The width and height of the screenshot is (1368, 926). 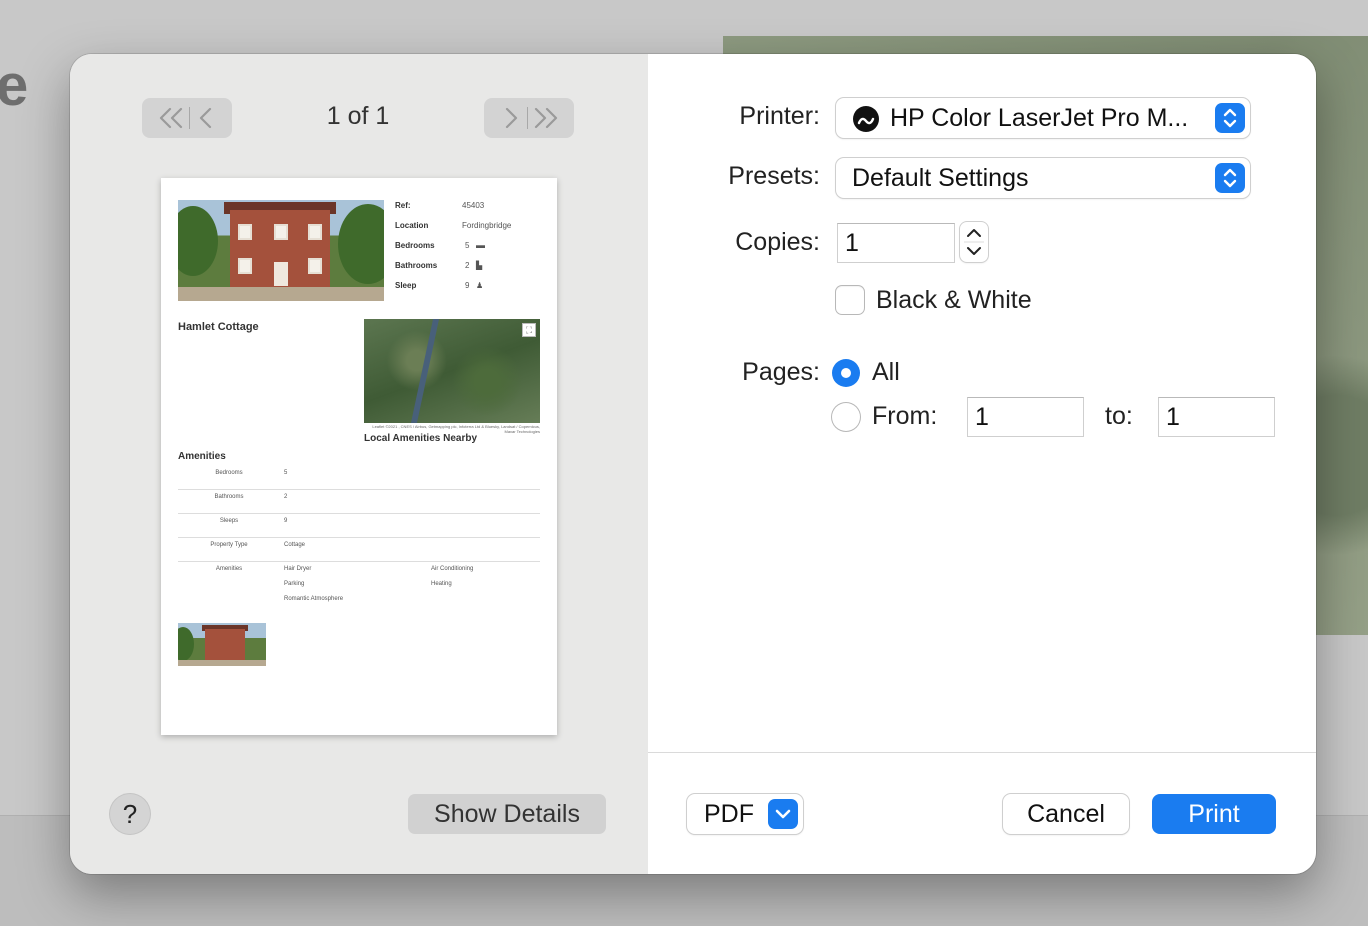 What do you see at coordinates (886, 372) in the screenshot?
I see `pages-all-label: All` at bounding box center [886, 372].